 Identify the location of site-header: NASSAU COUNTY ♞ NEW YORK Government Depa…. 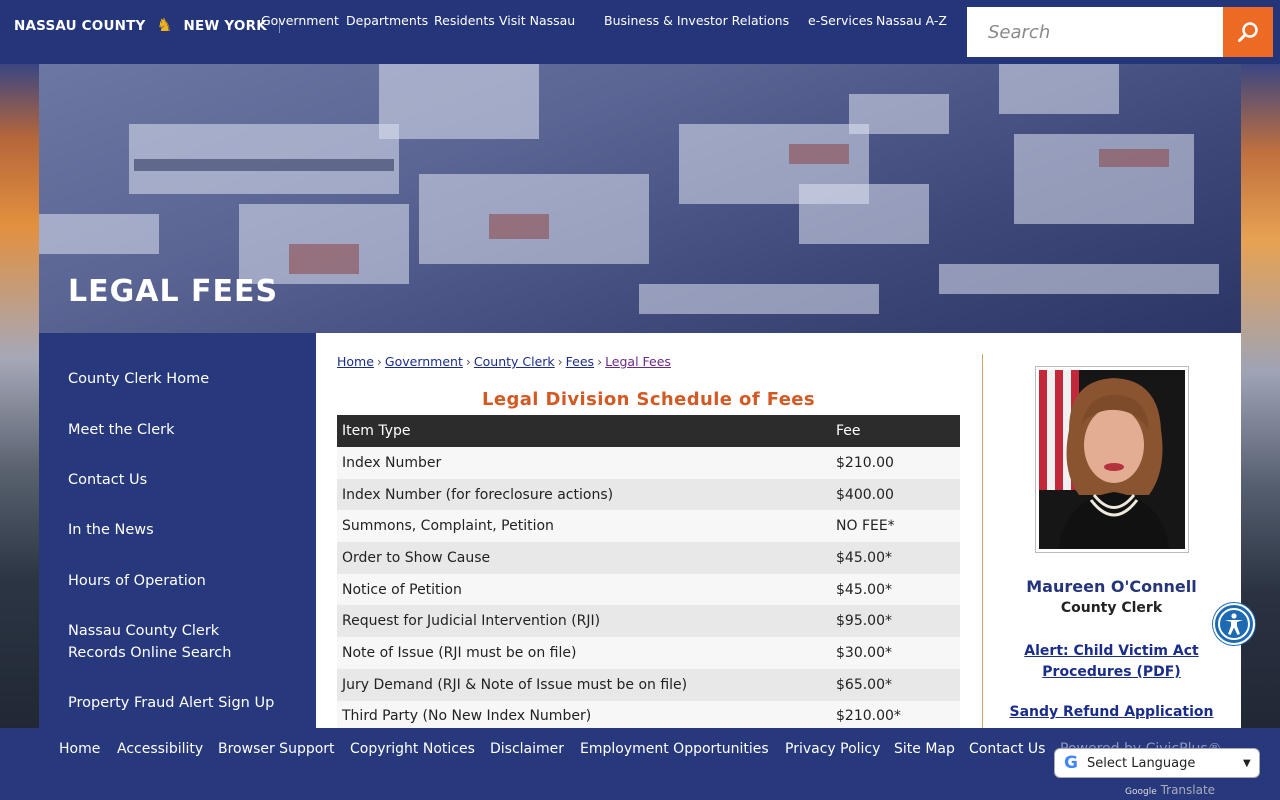
(640, 32).